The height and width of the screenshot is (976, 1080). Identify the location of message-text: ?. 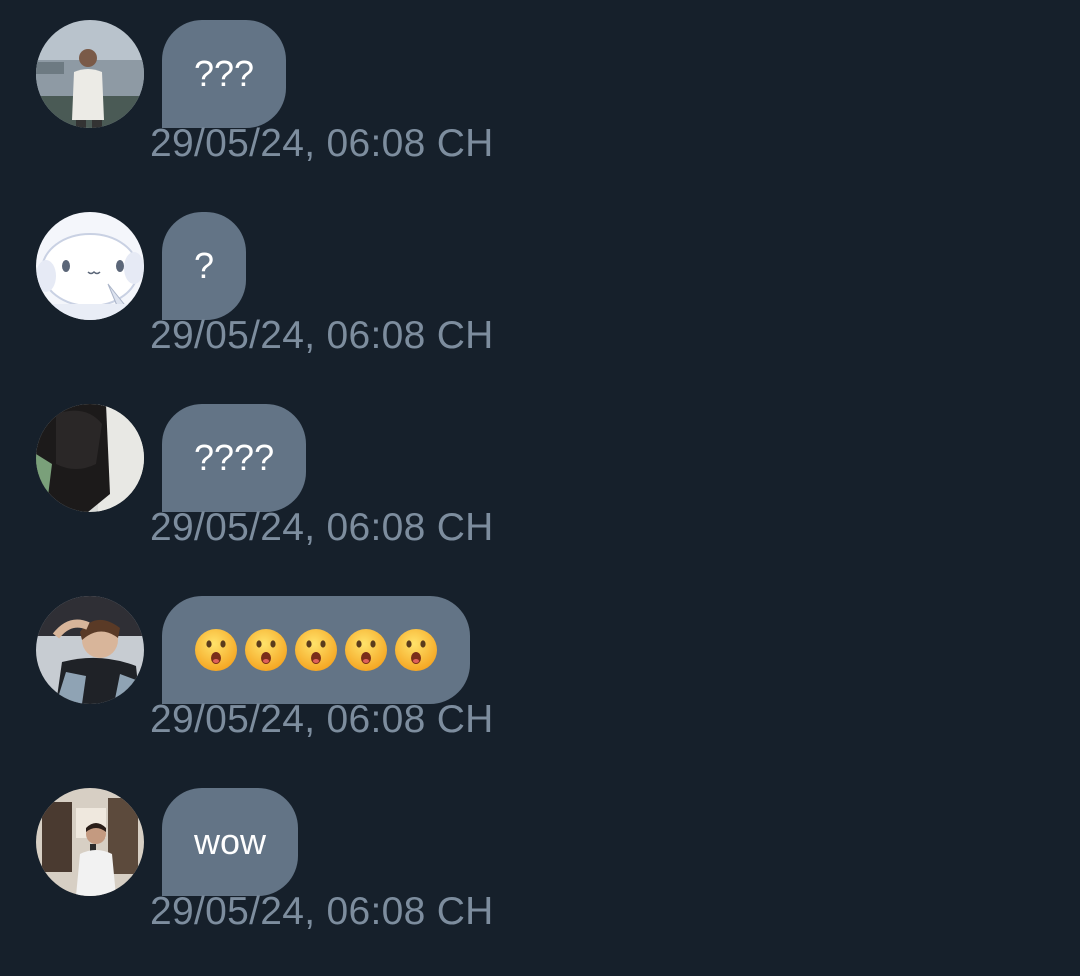
(204, 265).